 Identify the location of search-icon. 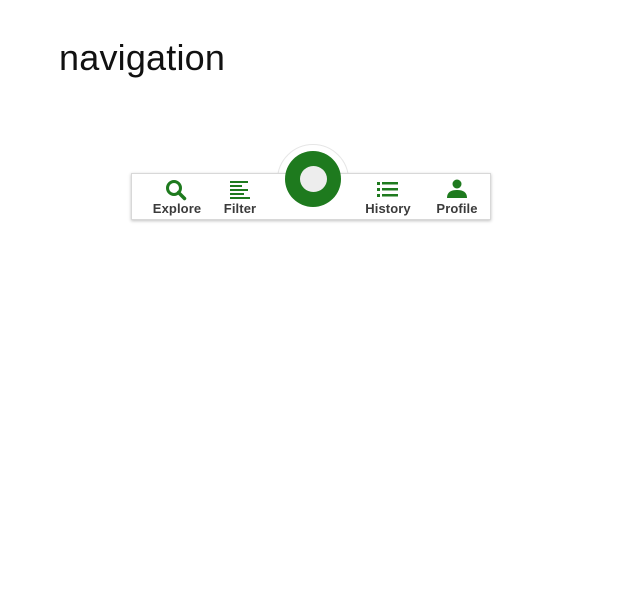
(177, 190).